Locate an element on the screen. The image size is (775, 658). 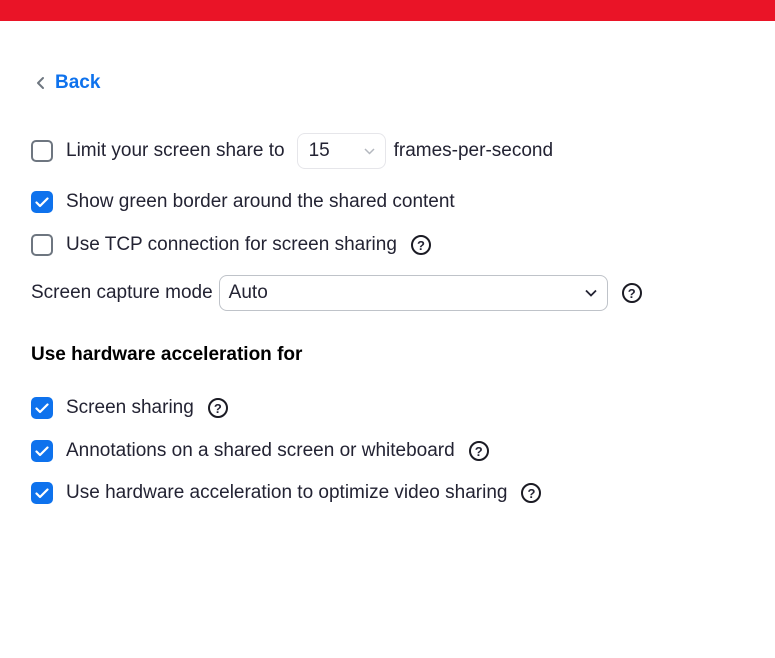
capture-mode-select: Auto is located at coordinates (413, 293).